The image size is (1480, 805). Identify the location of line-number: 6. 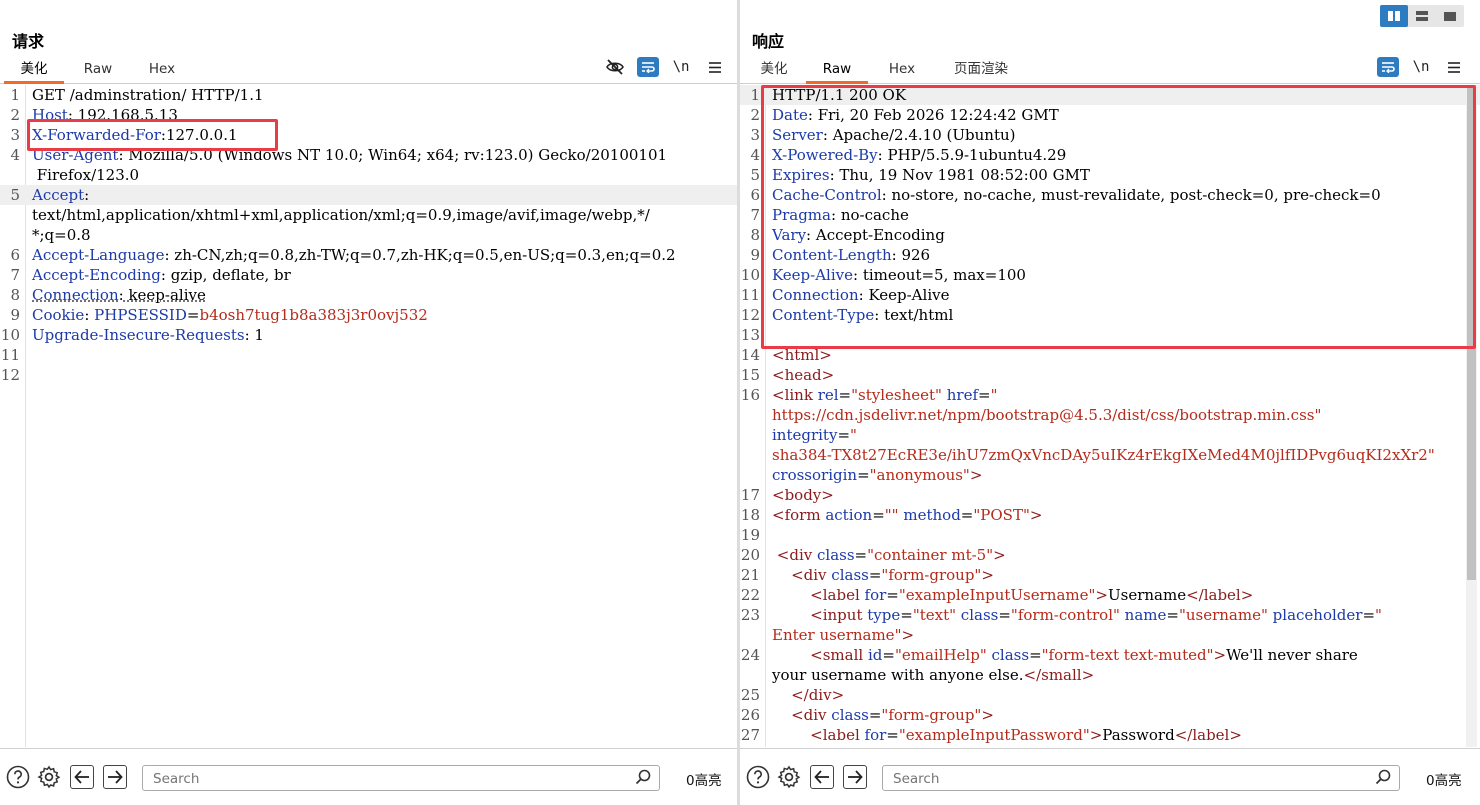
(755, 195).